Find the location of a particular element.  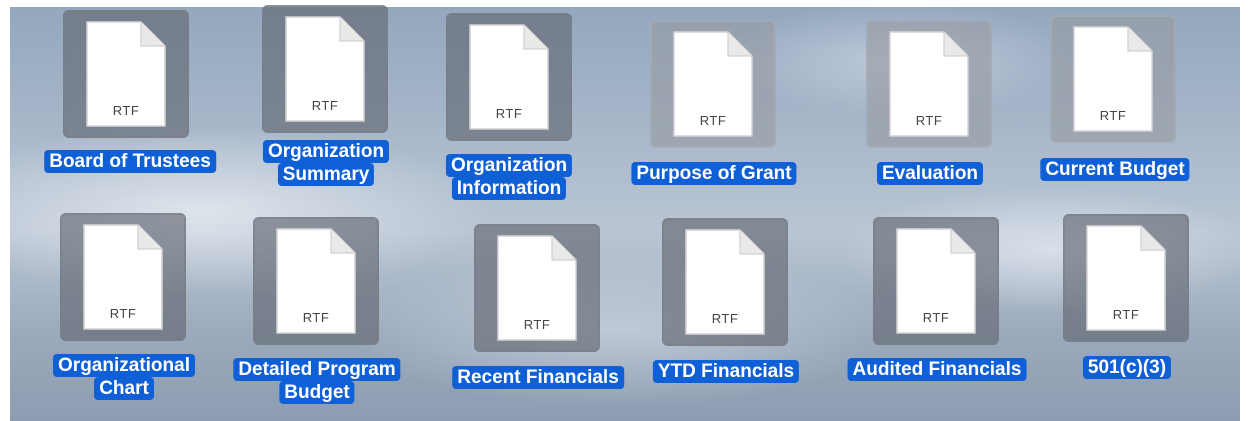

file-name-line: Summary is located at coordinates (326, 174).